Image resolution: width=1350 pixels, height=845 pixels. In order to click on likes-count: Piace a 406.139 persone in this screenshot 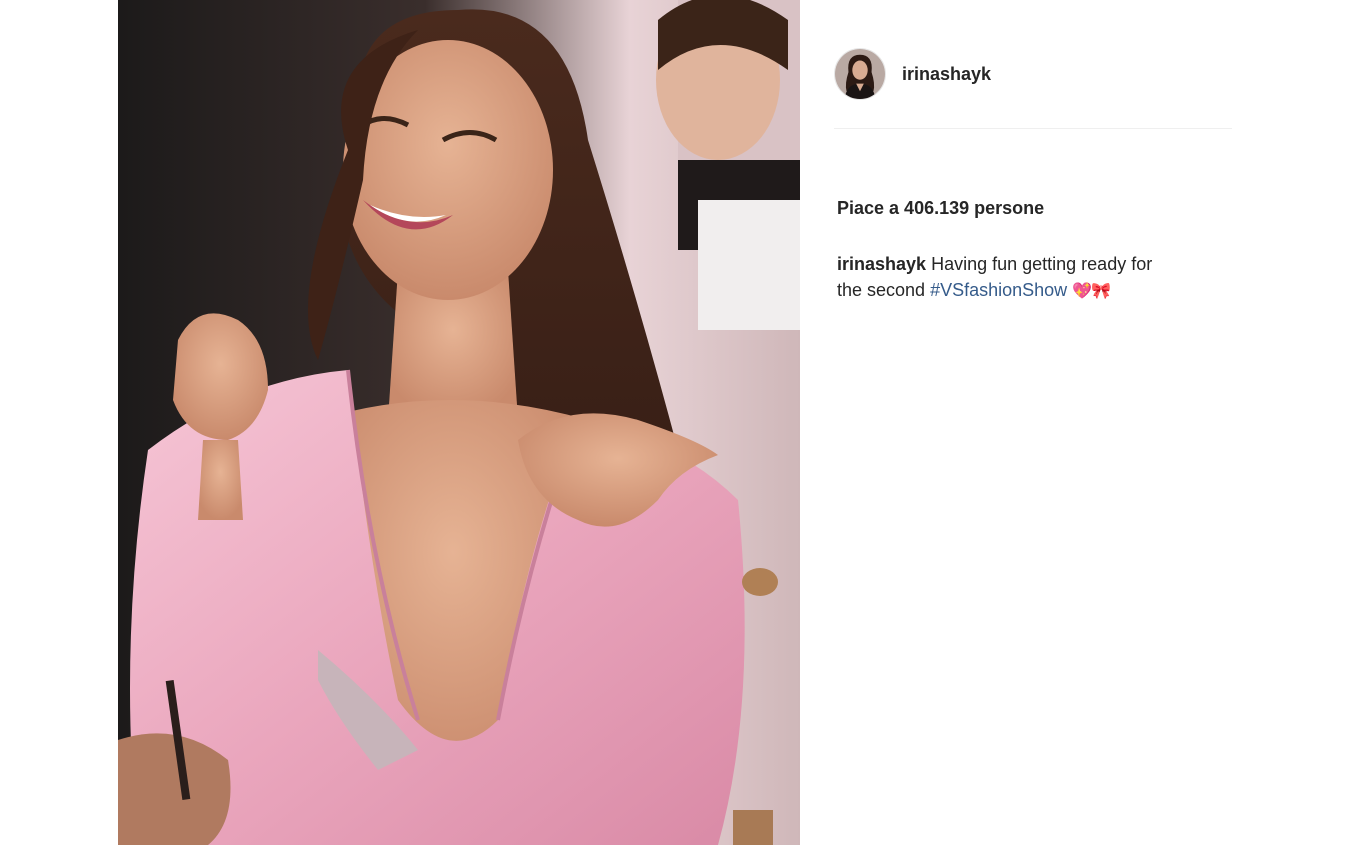, I will do `click(940, 208)`.